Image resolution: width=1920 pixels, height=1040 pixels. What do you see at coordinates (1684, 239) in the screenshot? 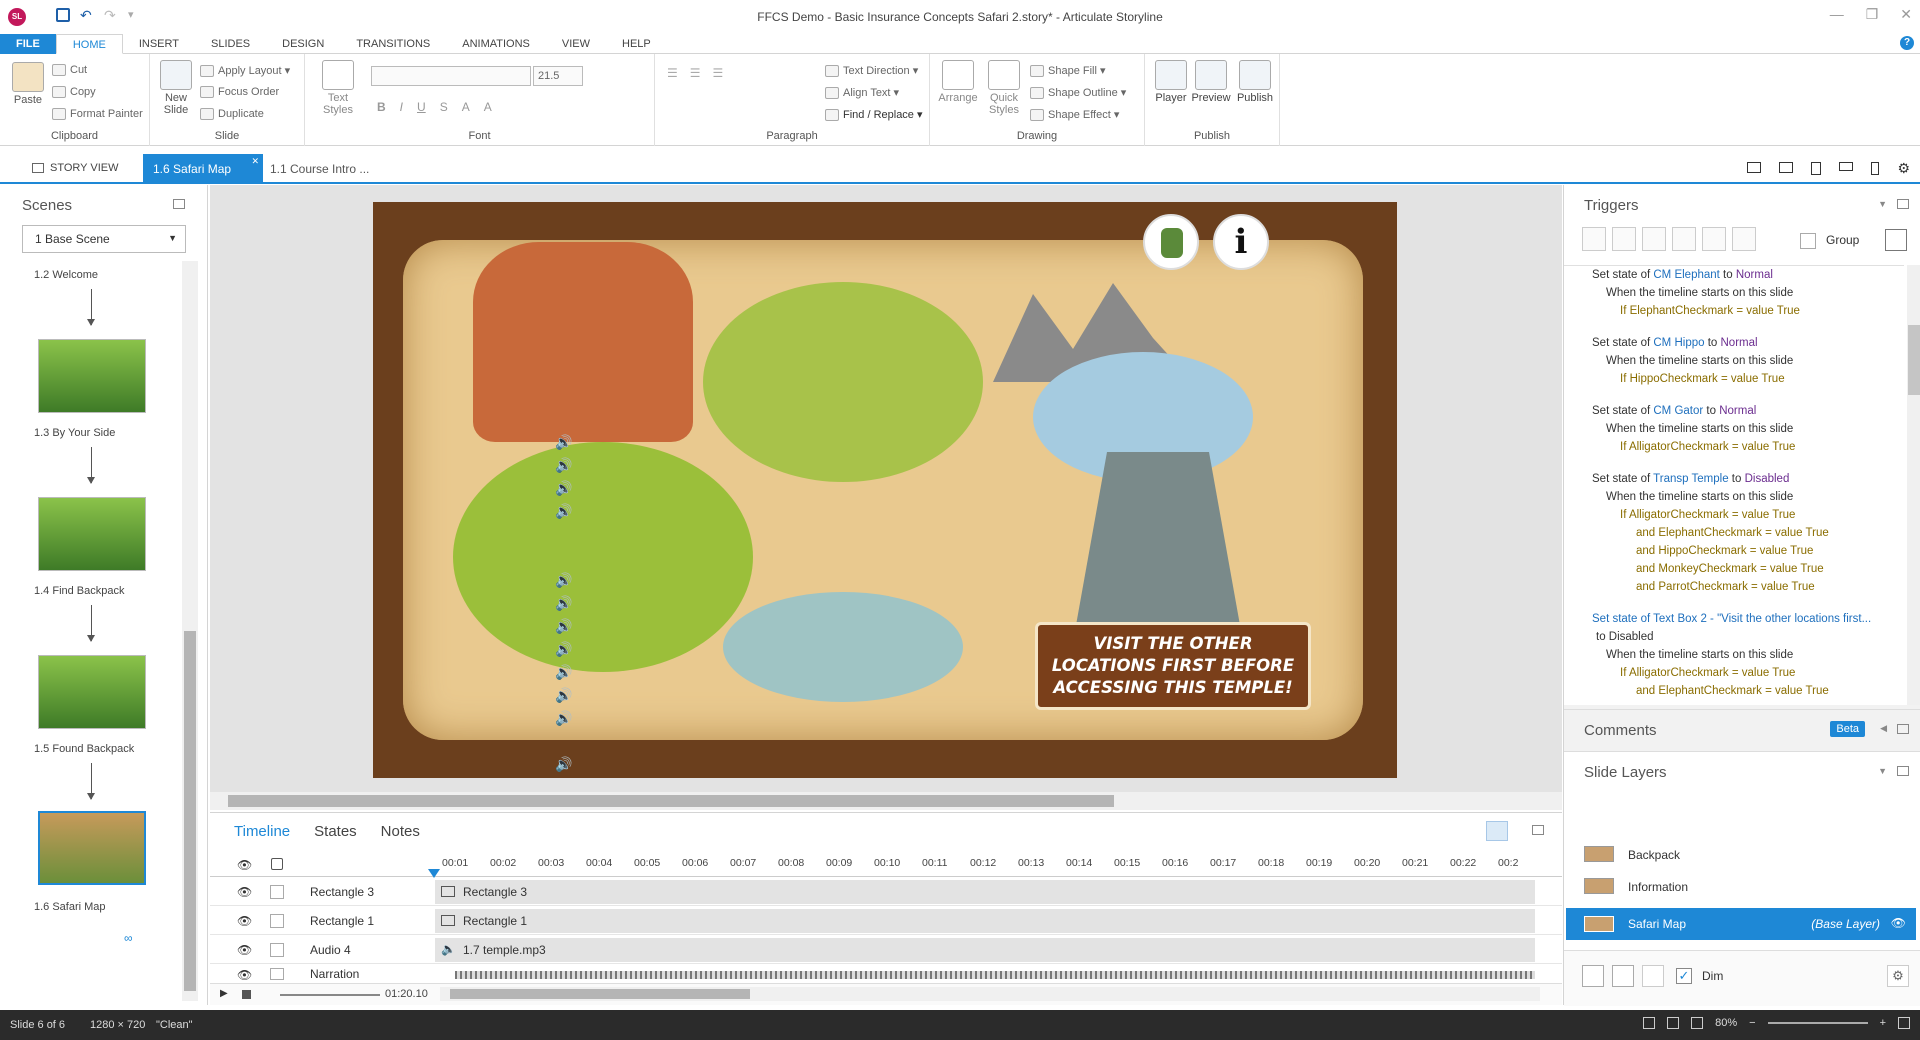
I see `paste-trigger-icon` at bounding box center [1684, 239].